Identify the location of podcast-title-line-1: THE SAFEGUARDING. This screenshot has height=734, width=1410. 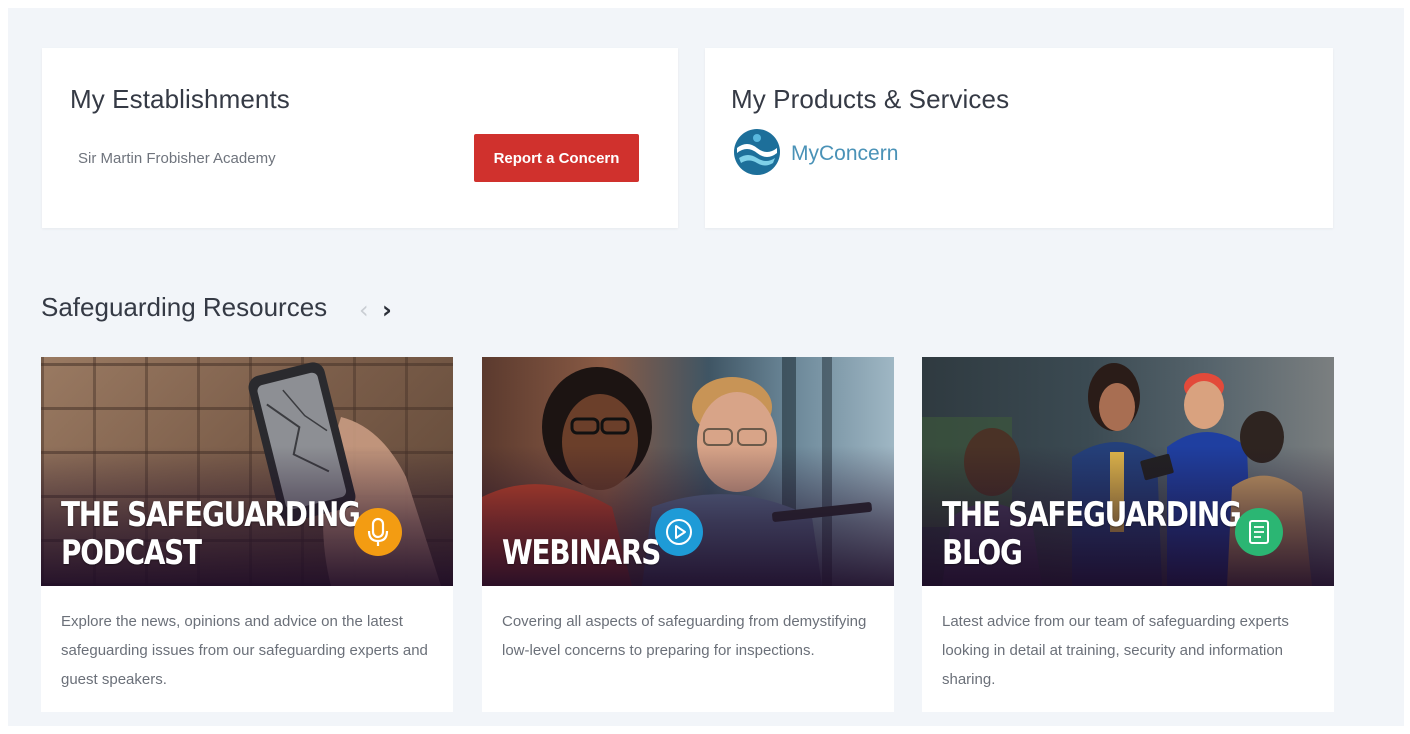
(211, 515).